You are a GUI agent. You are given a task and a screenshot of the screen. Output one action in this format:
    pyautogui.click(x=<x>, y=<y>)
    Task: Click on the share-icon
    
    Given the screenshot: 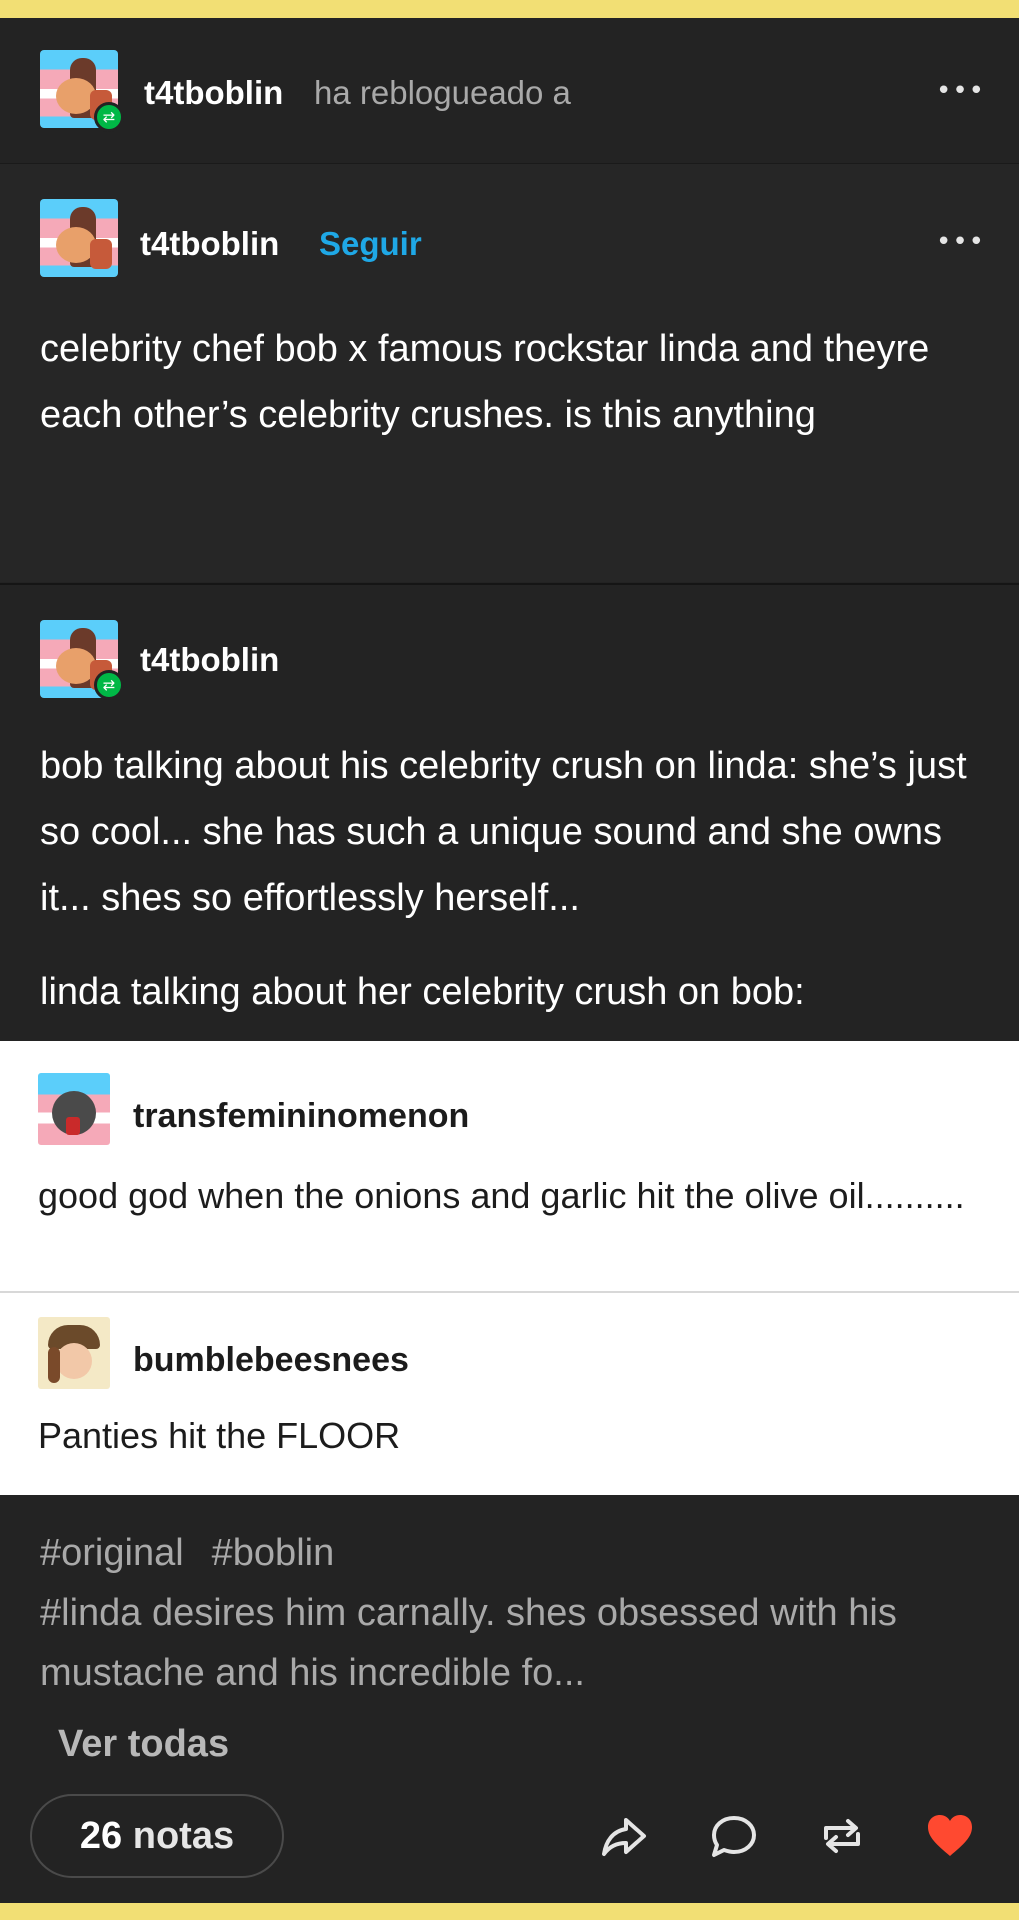 What is the action you would take?
    pyautogui.click(x=624, y=1836)
    